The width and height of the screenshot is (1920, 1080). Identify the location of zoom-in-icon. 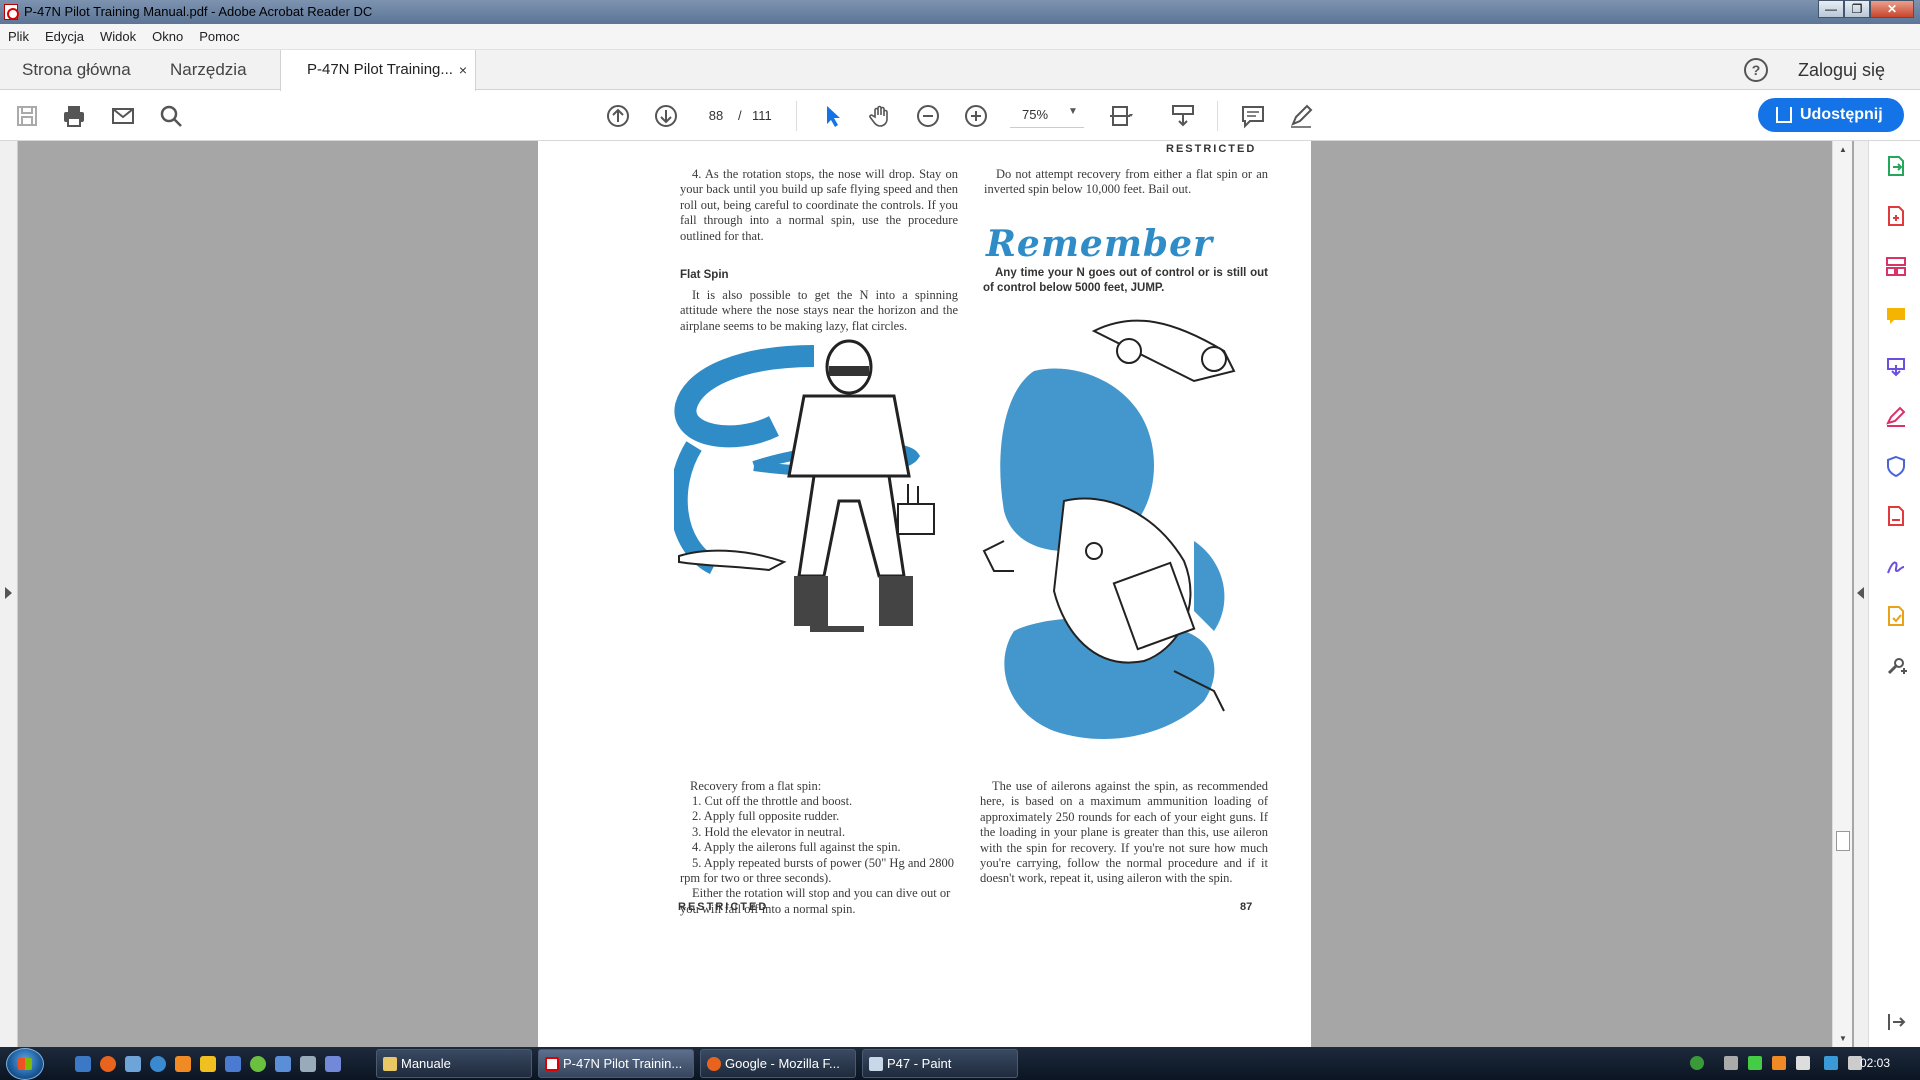
(976, 116).